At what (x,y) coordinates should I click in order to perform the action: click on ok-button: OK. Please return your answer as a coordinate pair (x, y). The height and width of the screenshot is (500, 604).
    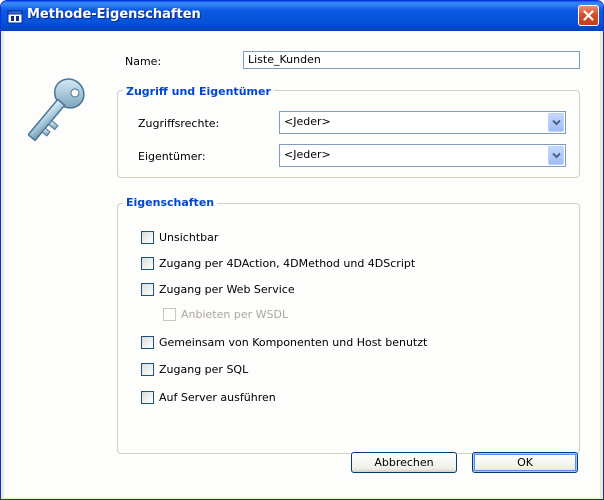
    Looking at the image, I should click on (525, 462).